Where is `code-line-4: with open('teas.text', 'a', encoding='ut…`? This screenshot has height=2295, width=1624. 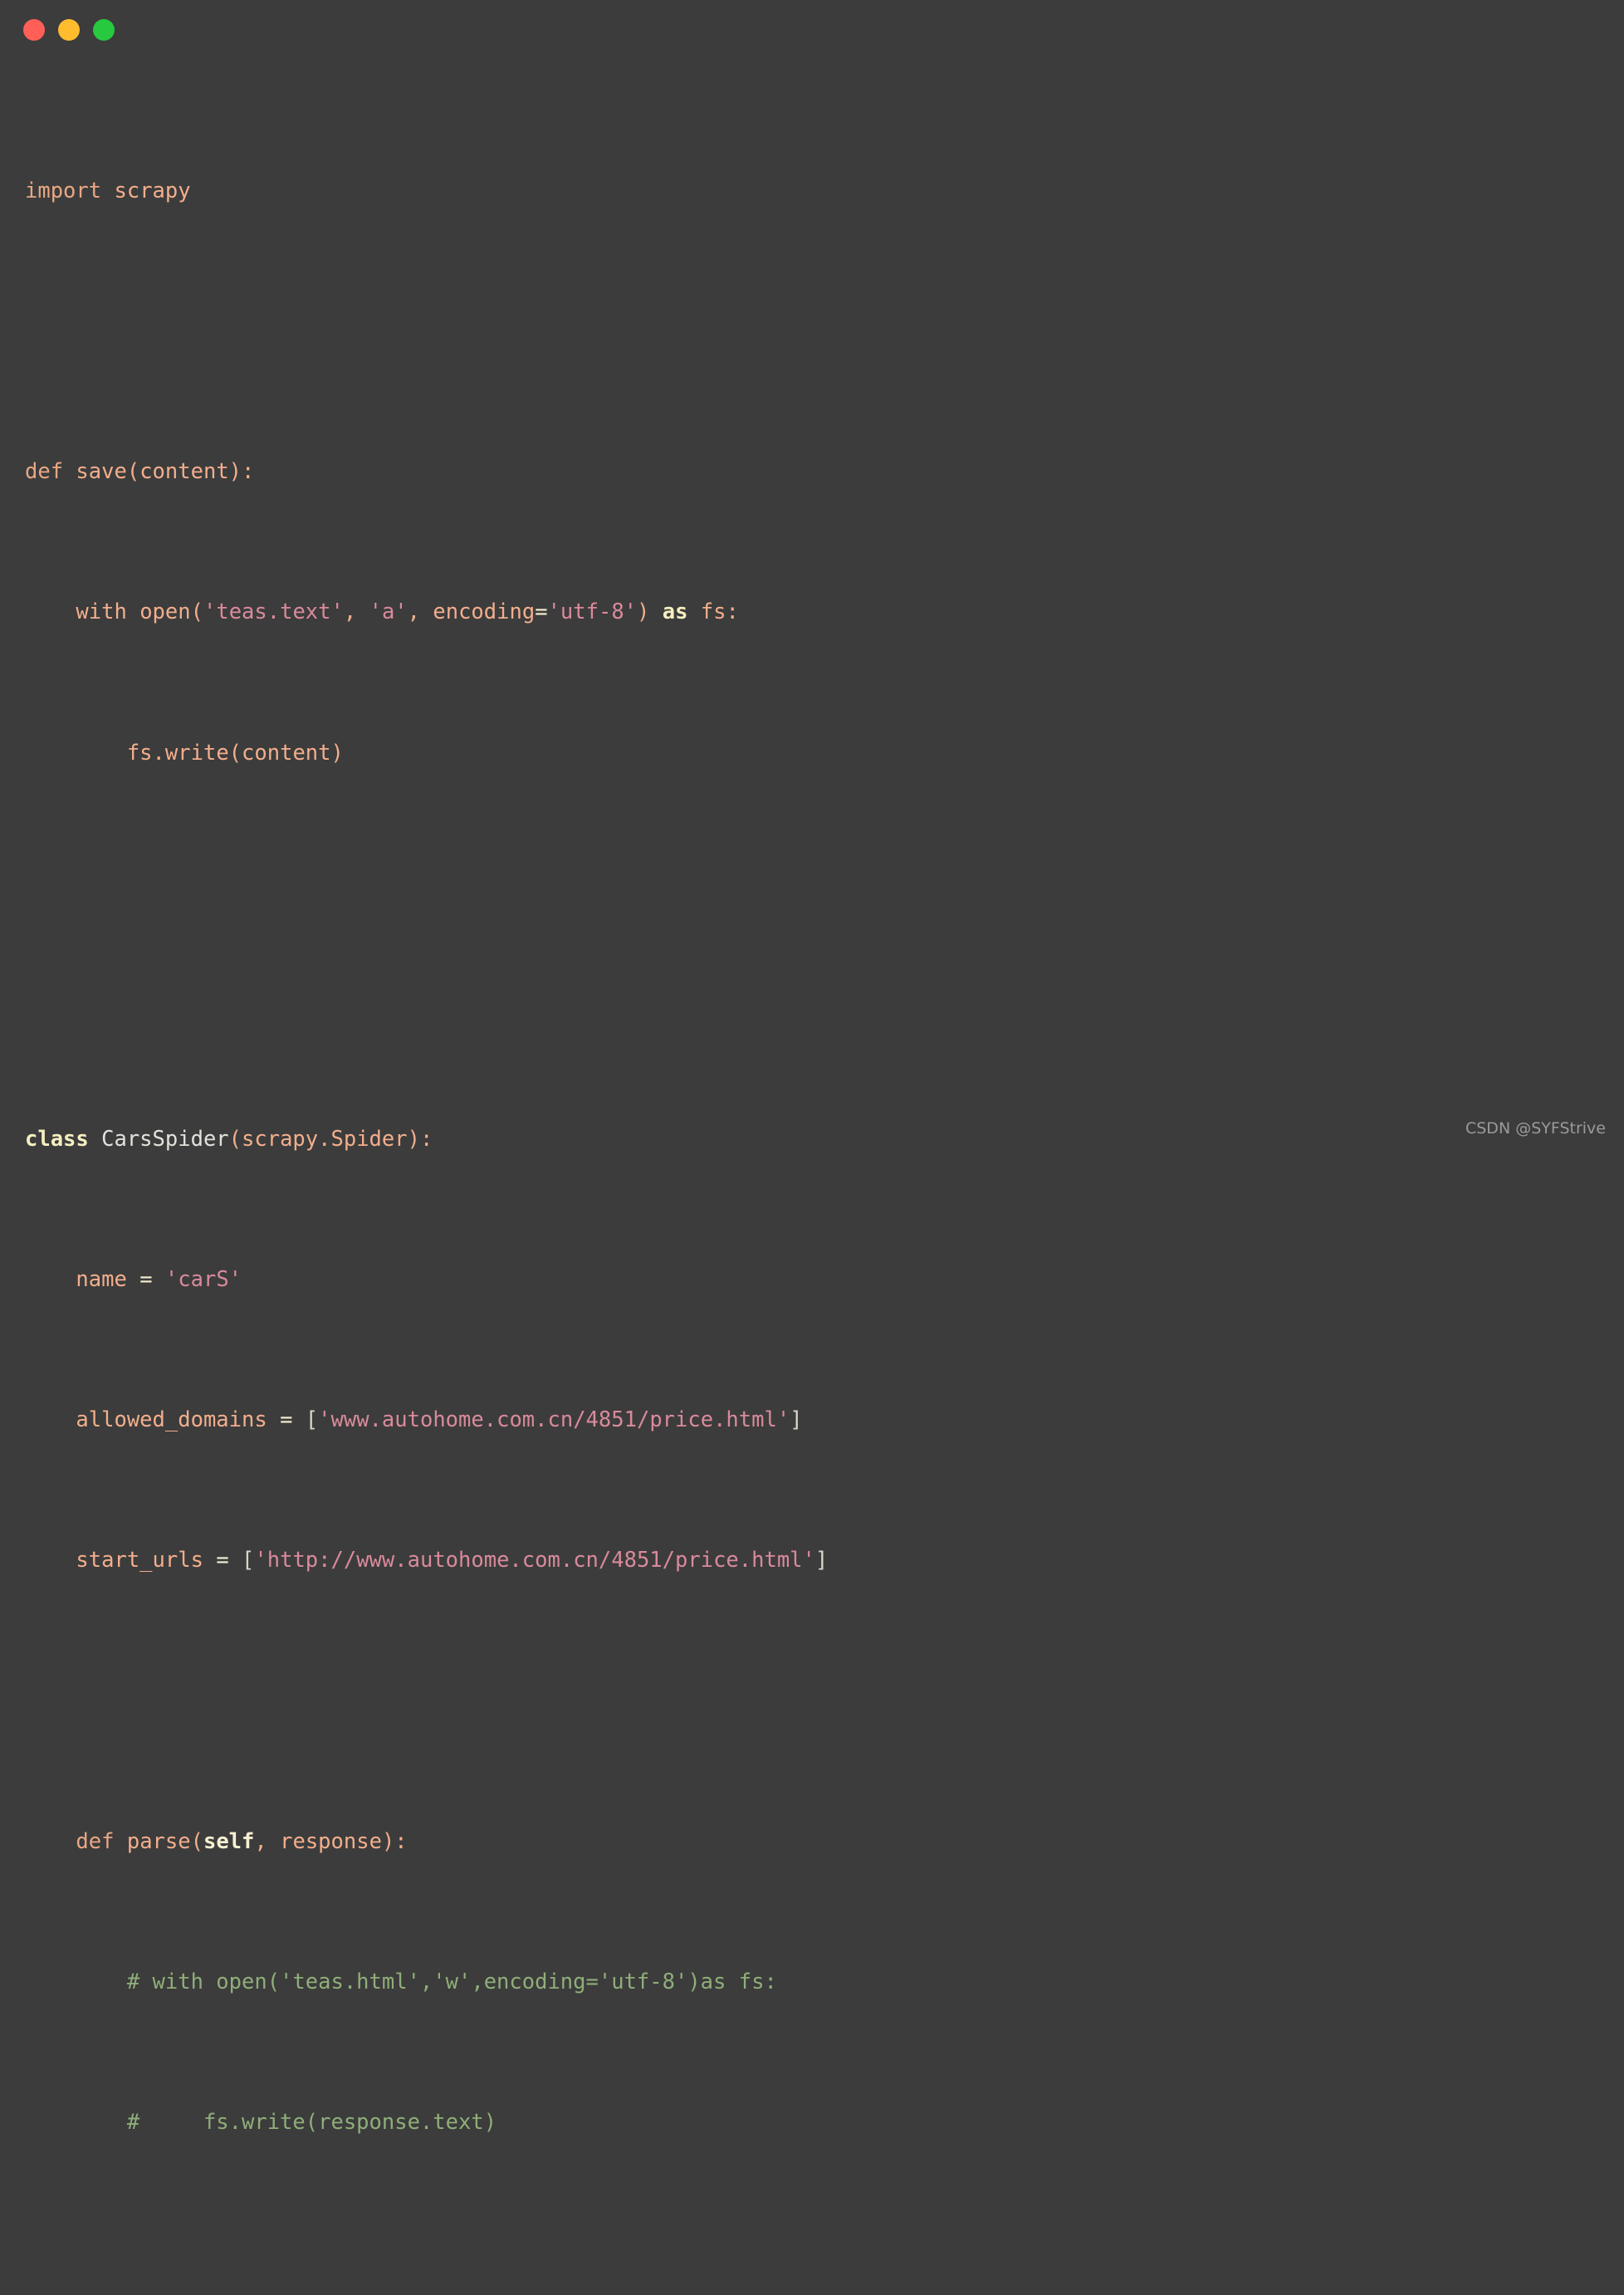
code-line-4: with open('teas.text', 'a', encoding='ut… is located at coordinates (407, 612).